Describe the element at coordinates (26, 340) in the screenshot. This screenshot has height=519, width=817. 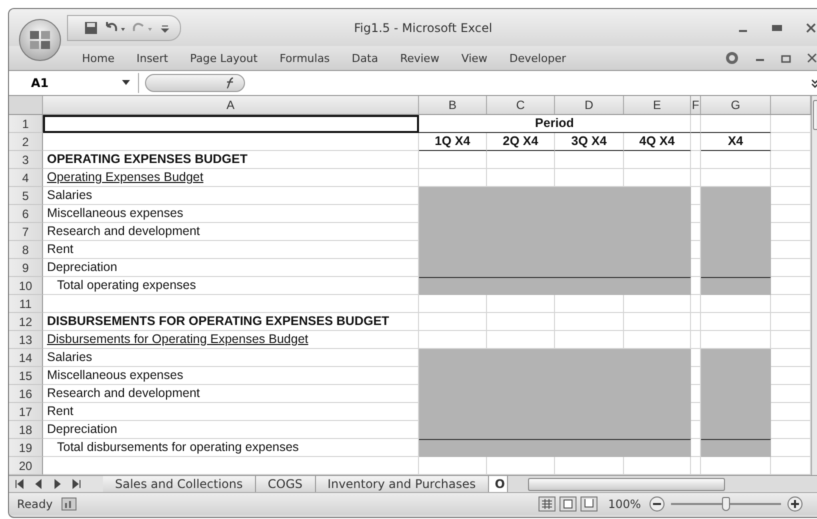
I see `row-header: 13` at that location.